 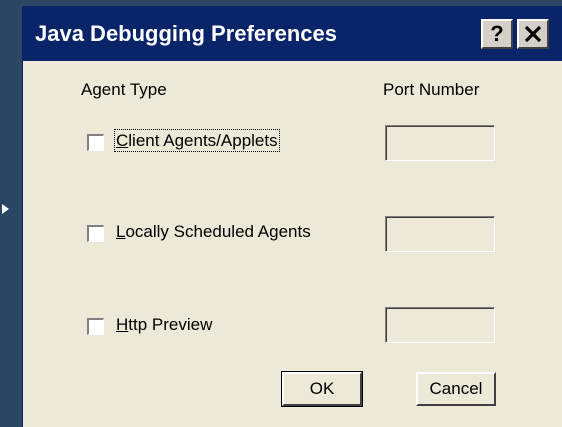 What do you see at coordinates (122, 324) in the screenshot?
I see `http-preview-mnemonic: H` at bounding box center [122, 324].